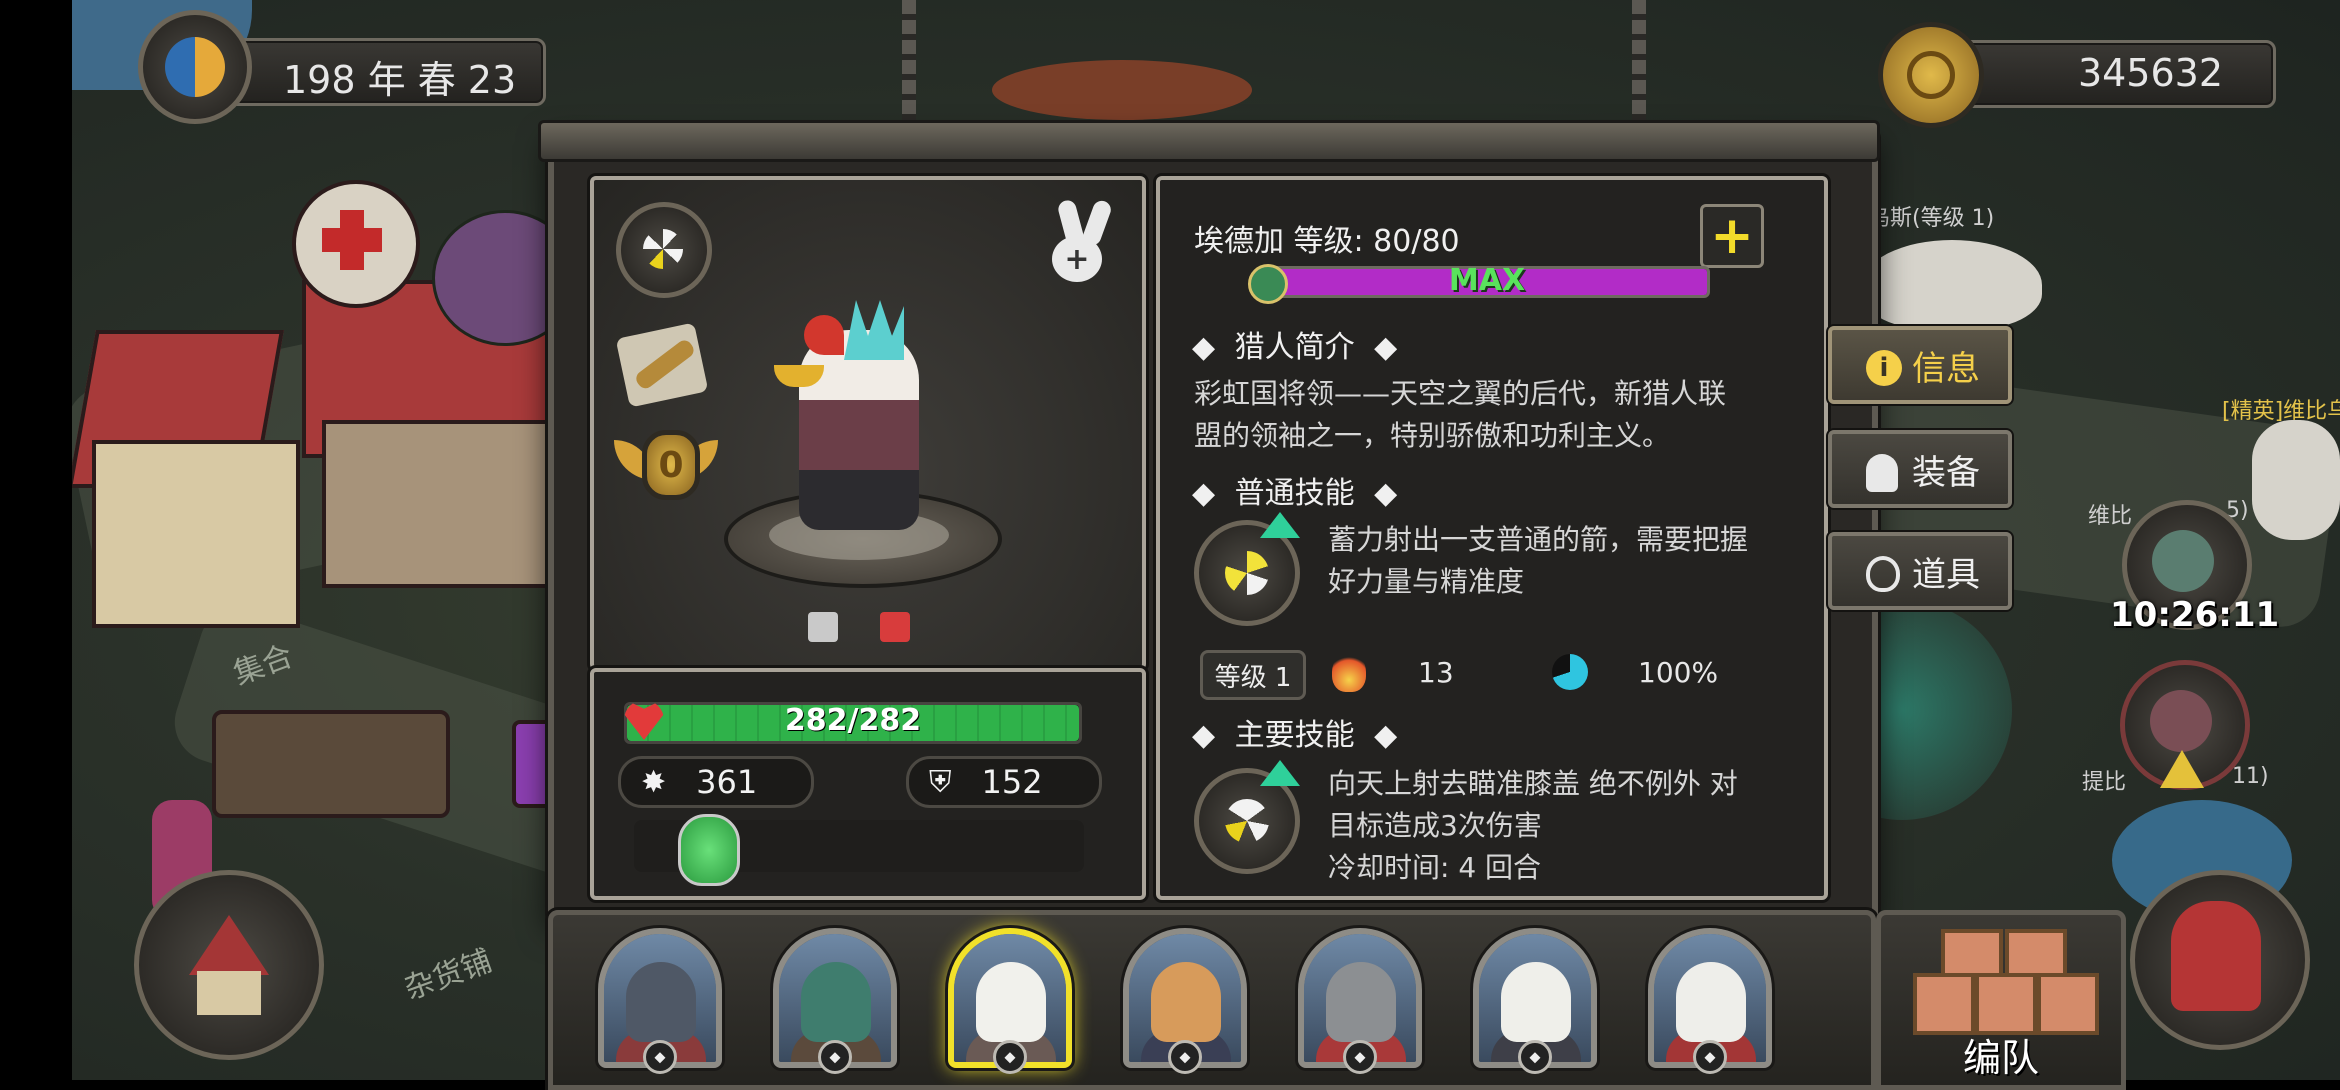  I want to click on skill-level-badge: 等级 1, so click(1253, 675).